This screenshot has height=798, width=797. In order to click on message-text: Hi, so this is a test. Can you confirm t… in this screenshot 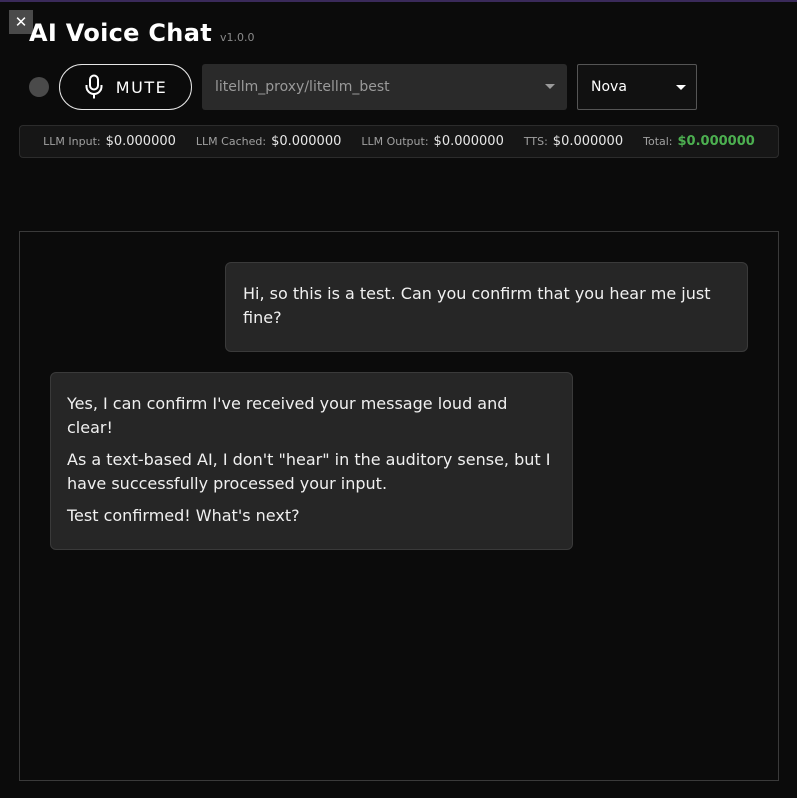, I will do `click(477, 305)`.